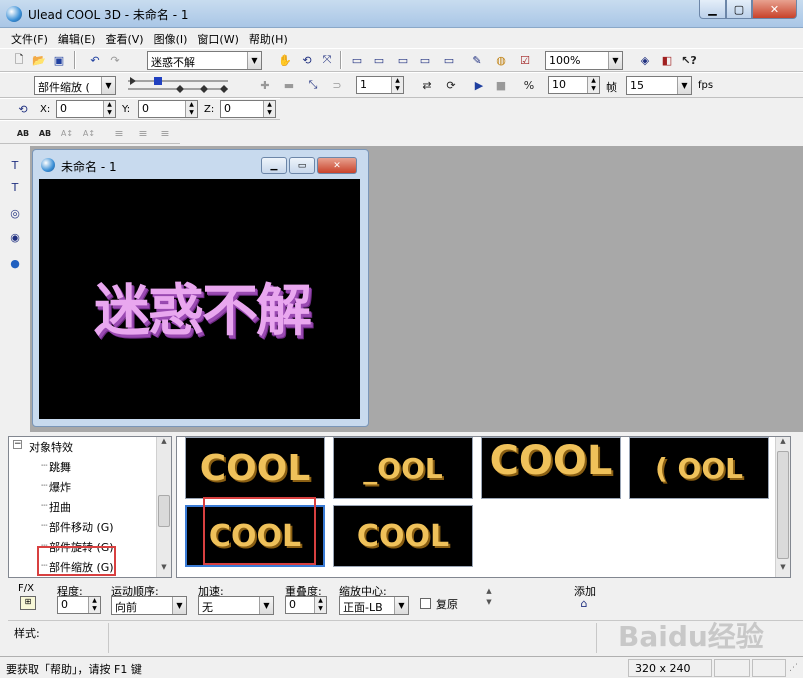  I want to click on loop-play-icon: ⟳, so click(451, 85).